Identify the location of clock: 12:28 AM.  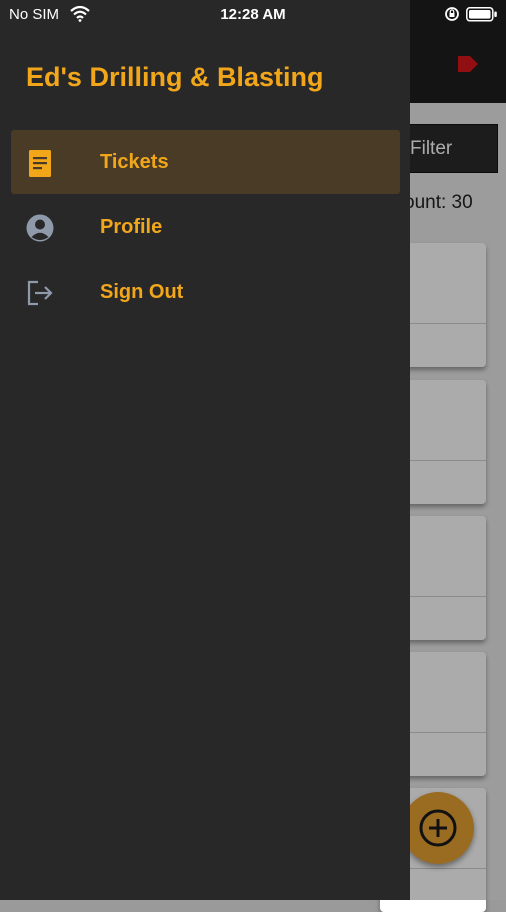
(253, 14).